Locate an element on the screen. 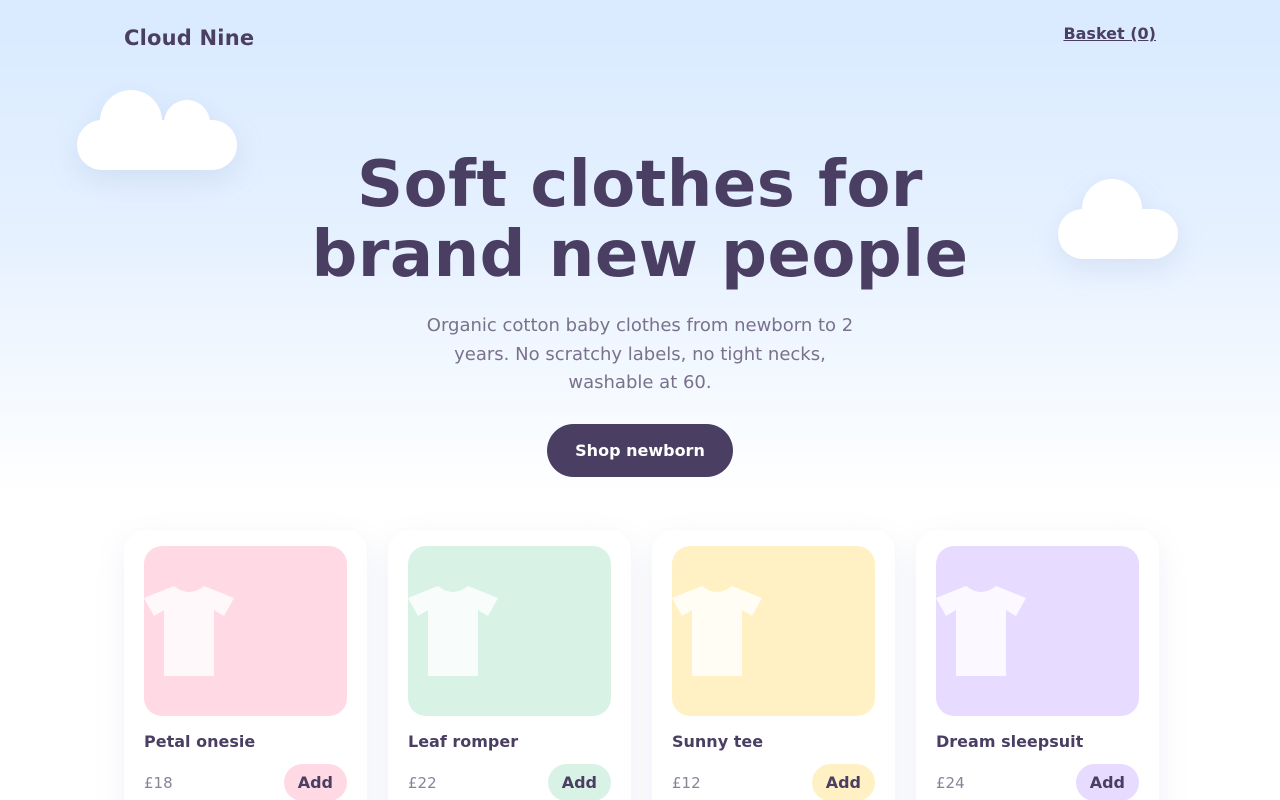 Image resolution: width=1280 pixels, height=800 pixels. product-name: Petal onesie is located at coordinates (200, 741).